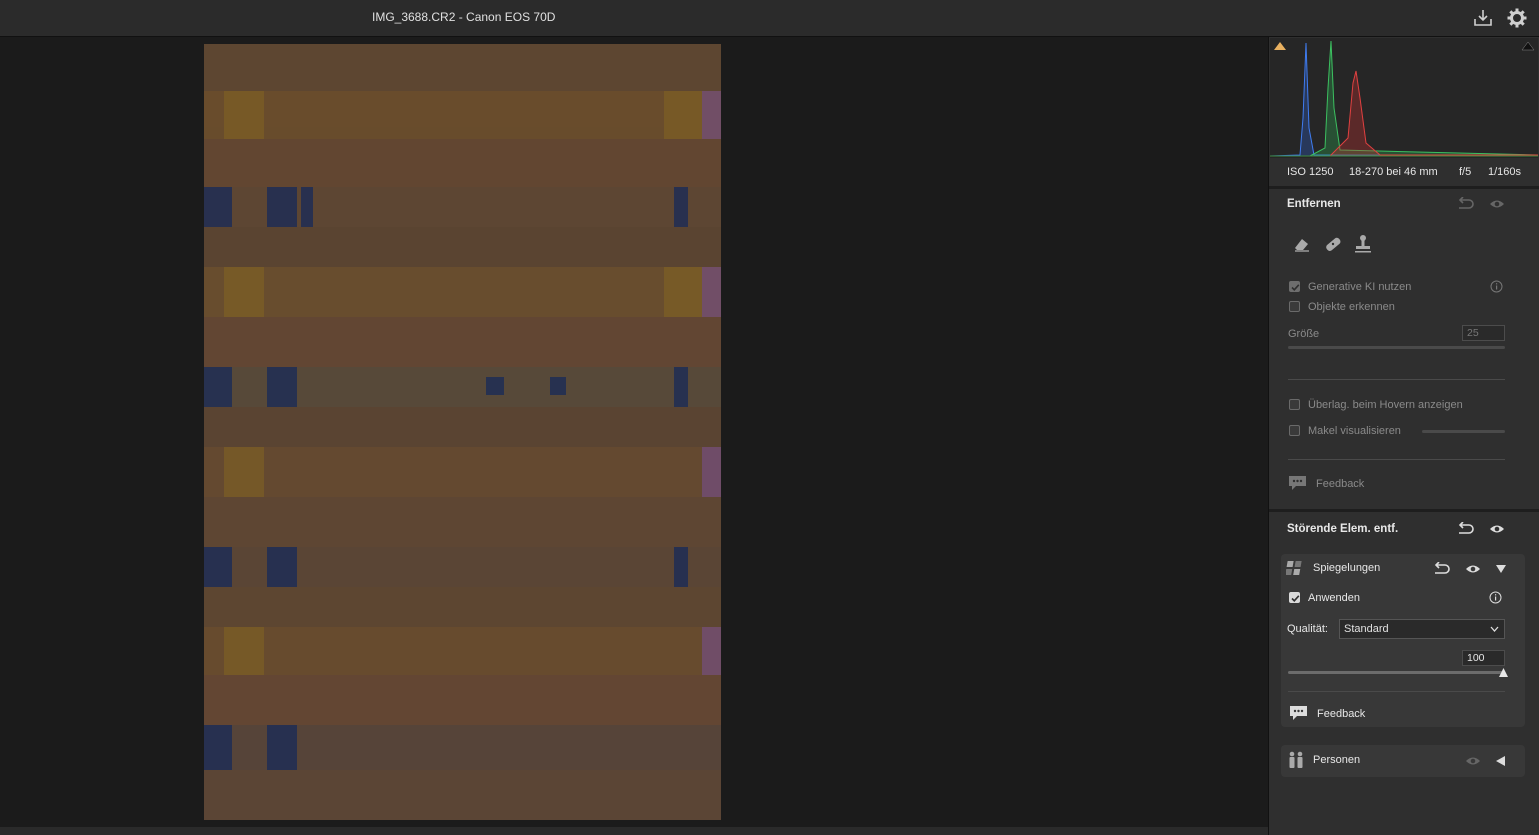 This screenshot has width=1539, height=835. Describe the element at coordinates (1307, 629) in the screenshot. I see `quality-label: Qualität:` at that location.